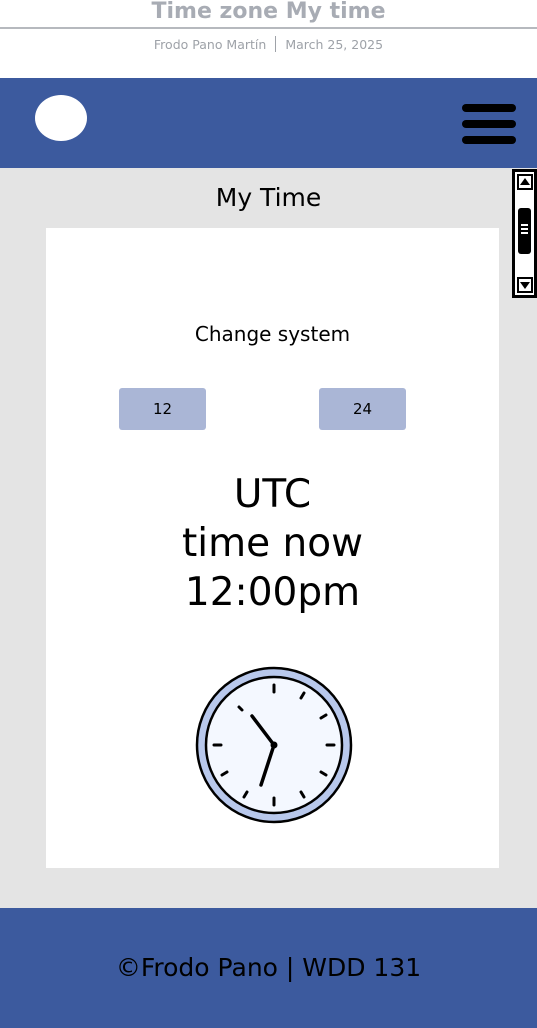  What do you see at coordinates (272, 494) in the screenshot?
I see `time-zone: UTC` at bounding box center [272, 494].